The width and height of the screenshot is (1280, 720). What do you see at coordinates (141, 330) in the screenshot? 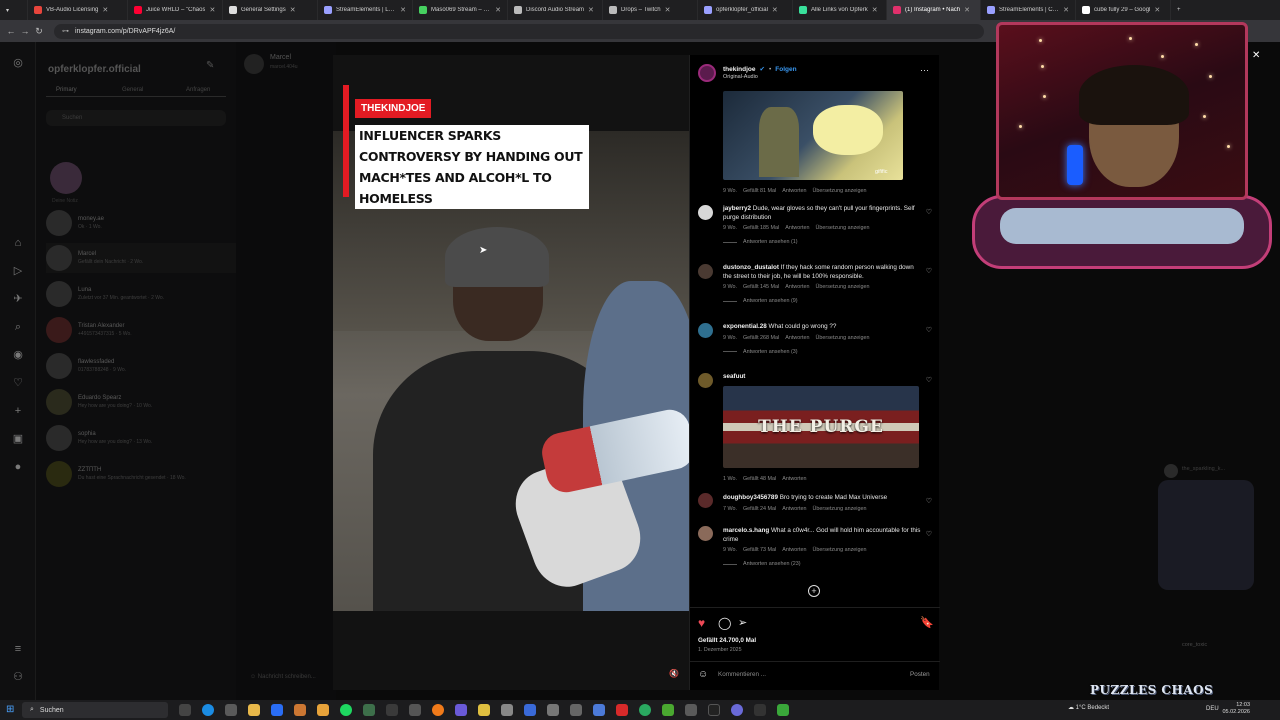
I see `dm-conversation: Tristan Alexander +491573437315 · 5 Wo.` at bounding box center [141, 330].